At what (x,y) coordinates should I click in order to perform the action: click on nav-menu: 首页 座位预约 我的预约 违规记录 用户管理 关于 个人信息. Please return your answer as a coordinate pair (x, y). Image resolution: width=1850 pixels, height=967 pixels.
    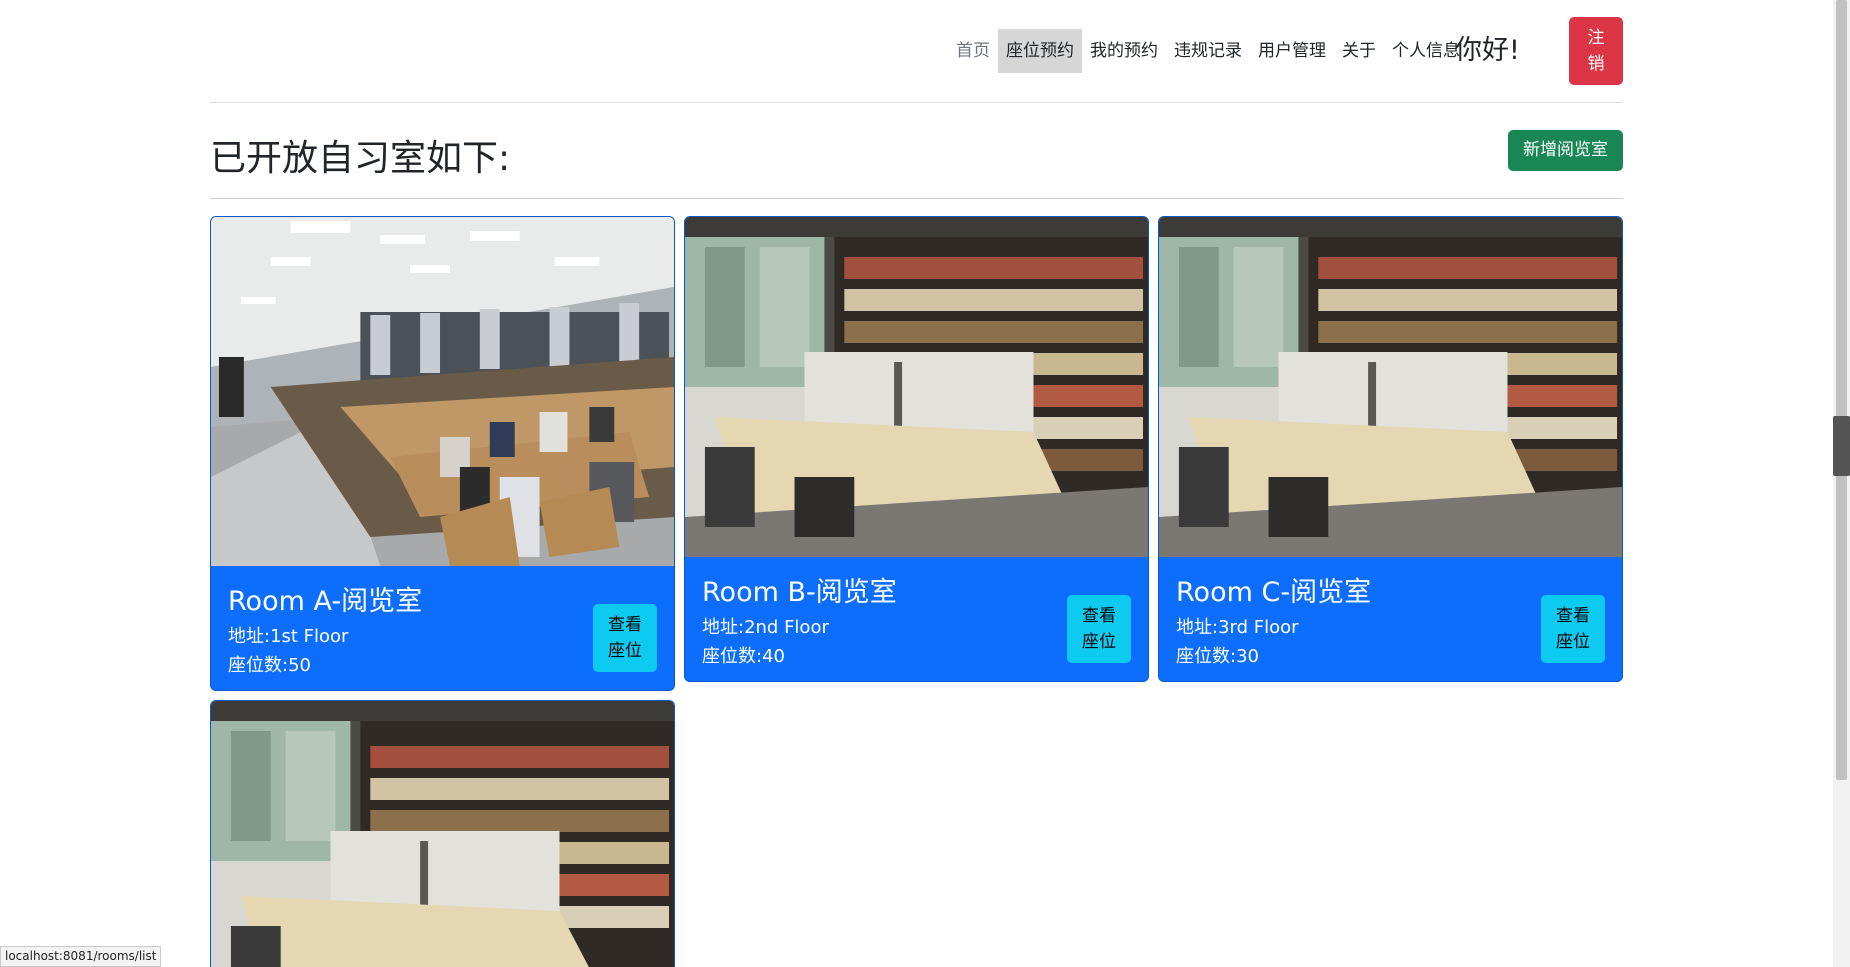
    Looking at the image, I should click on (1208, 51).